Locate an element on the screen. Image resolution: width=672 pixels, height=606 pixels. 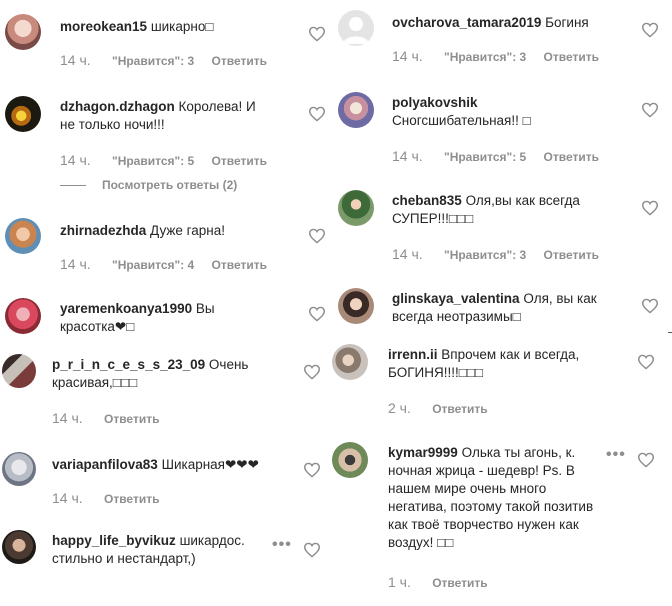
comment-text: Оля,вы как всегда is located at coordinates (522, 200).